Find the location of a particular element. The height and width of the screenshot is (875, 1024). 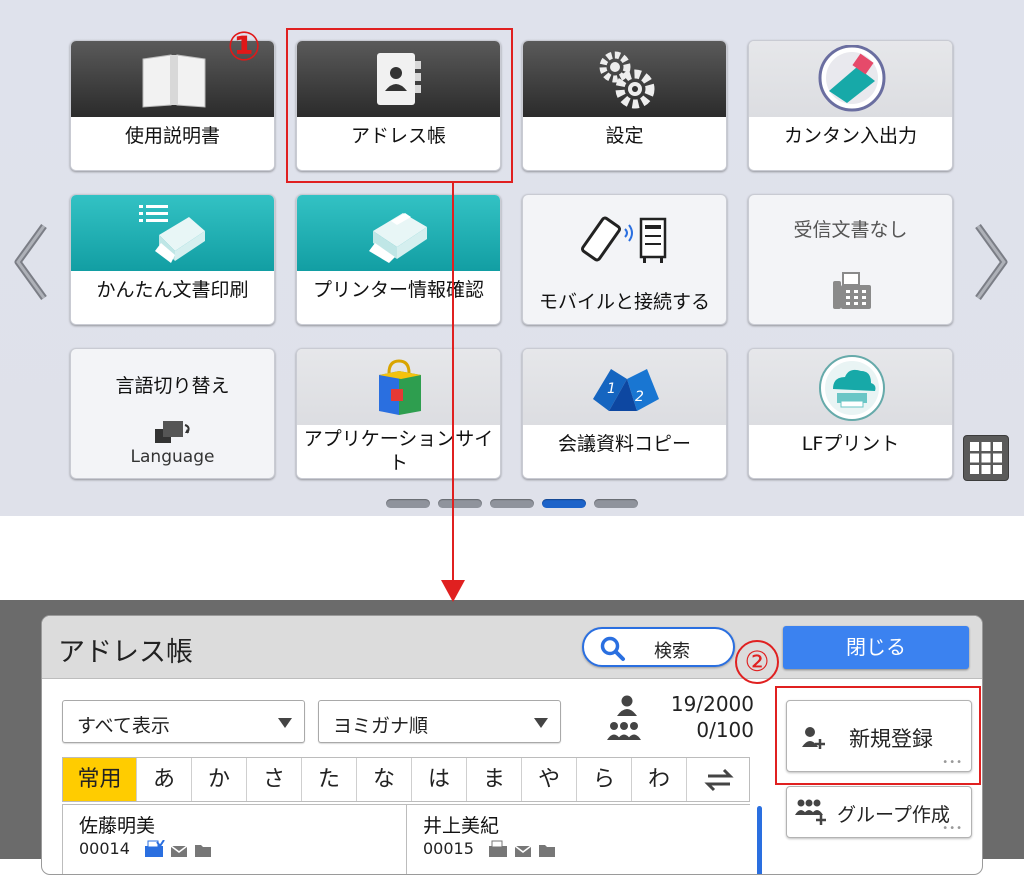

tile-printer-info: プリンター情報確認 is located at coordinates (398, 259).